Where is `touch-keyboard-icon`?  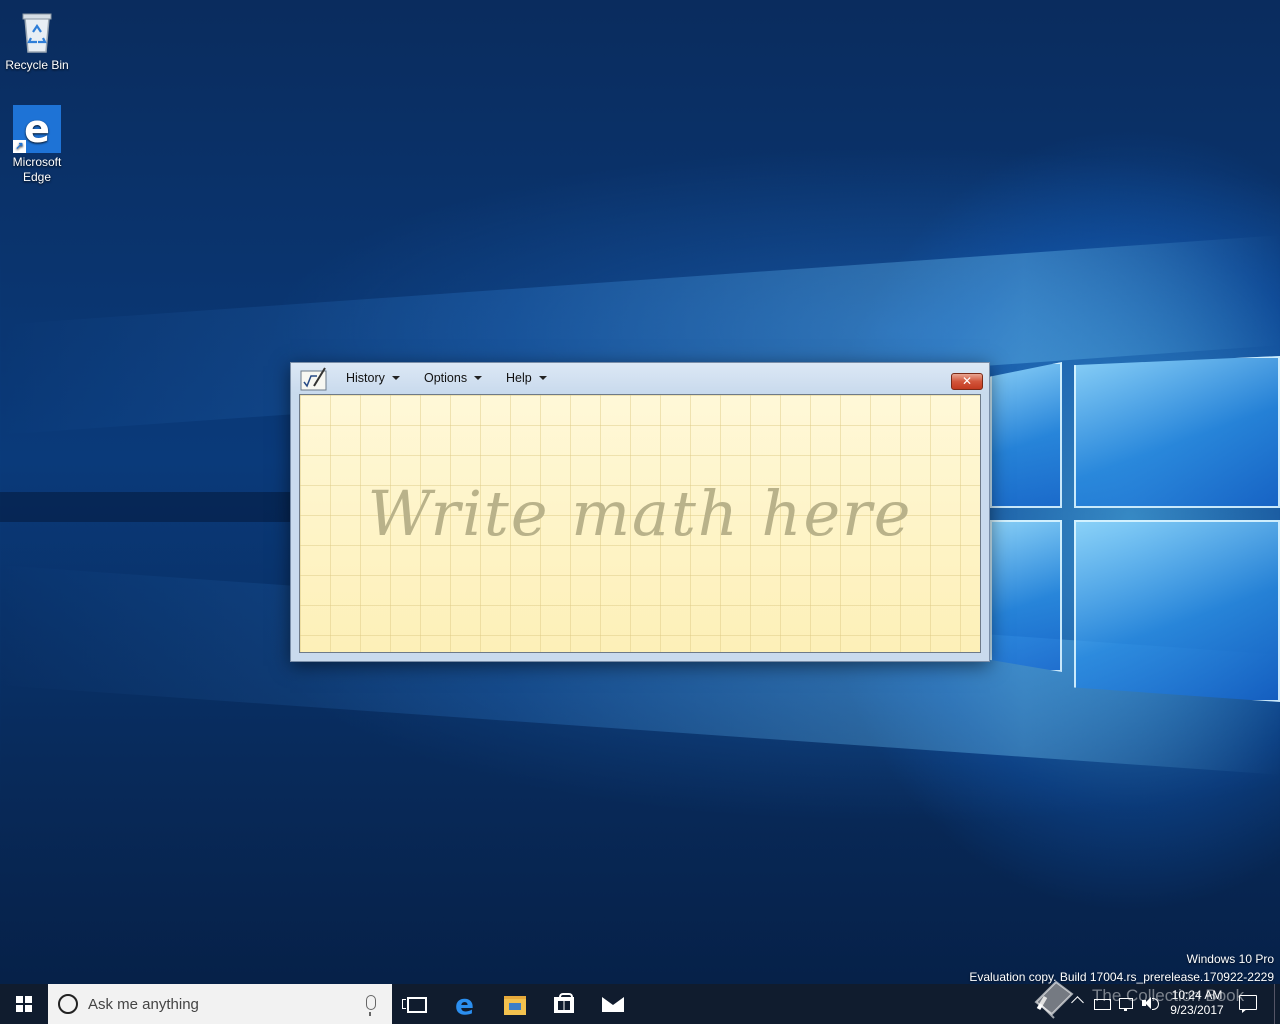 touch-keyboard-icon is located at coordinates (1102, 1003).